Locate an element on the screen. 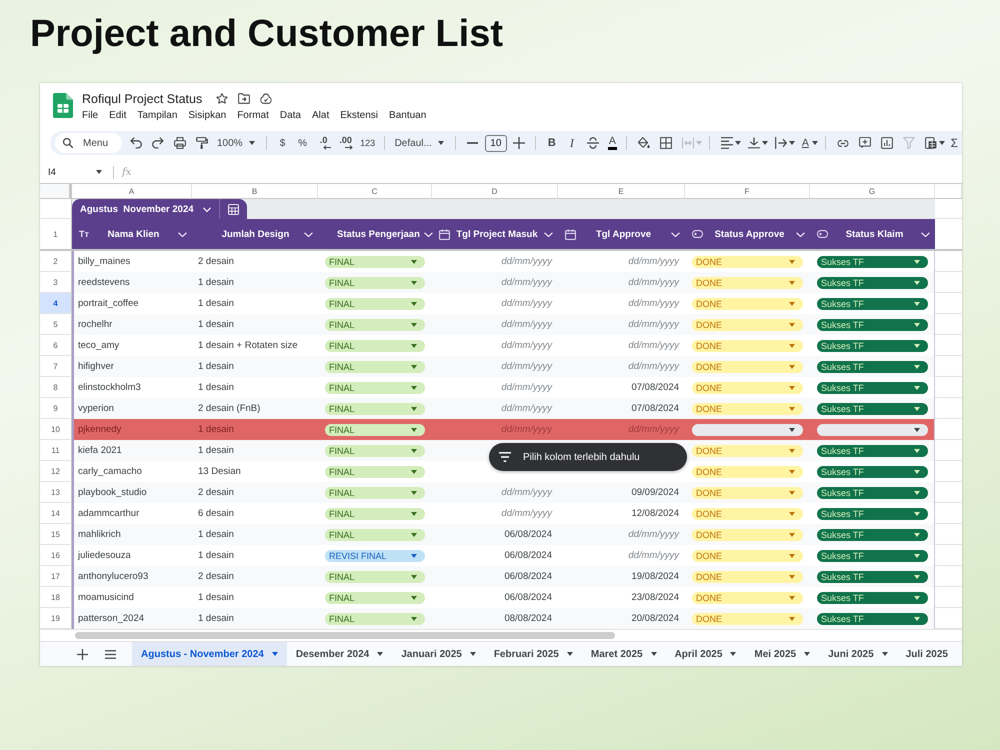  horizontal-scrollbar is located at coordinates (345, 635).